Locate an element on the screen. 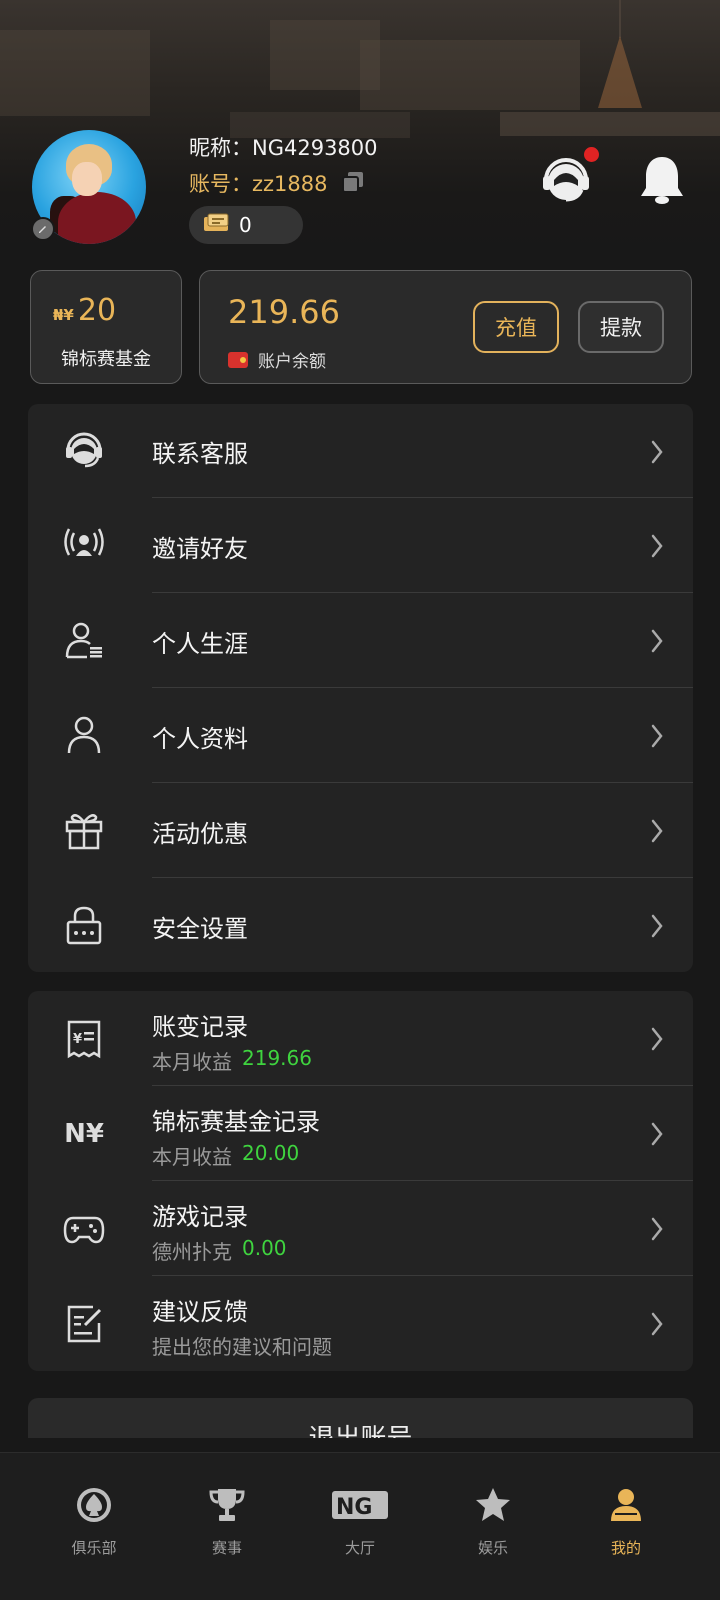 The height and width of the screenshot is (1600, 720). tab-mine: 我的 is located at coordinates (626, 1523).